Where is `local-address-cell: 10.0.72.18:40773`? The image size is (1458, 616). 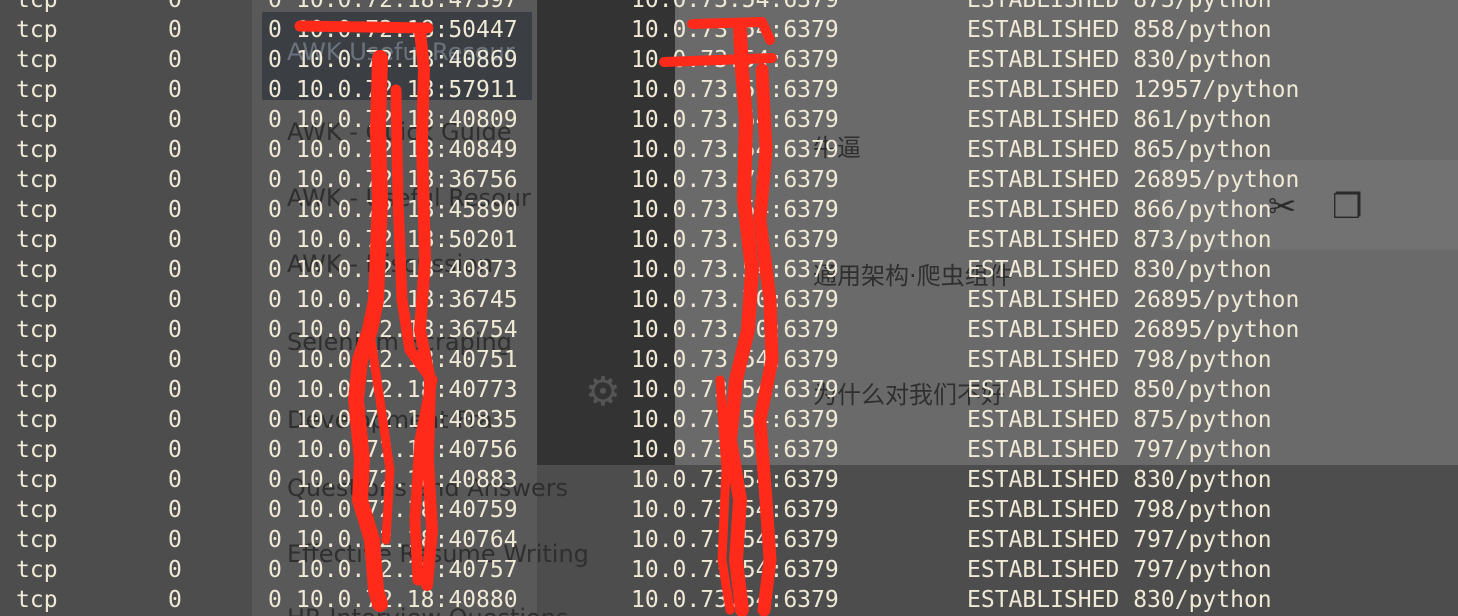 local-address-cell: 10.0.72.18:40773 is located at coordinates (407, 390).